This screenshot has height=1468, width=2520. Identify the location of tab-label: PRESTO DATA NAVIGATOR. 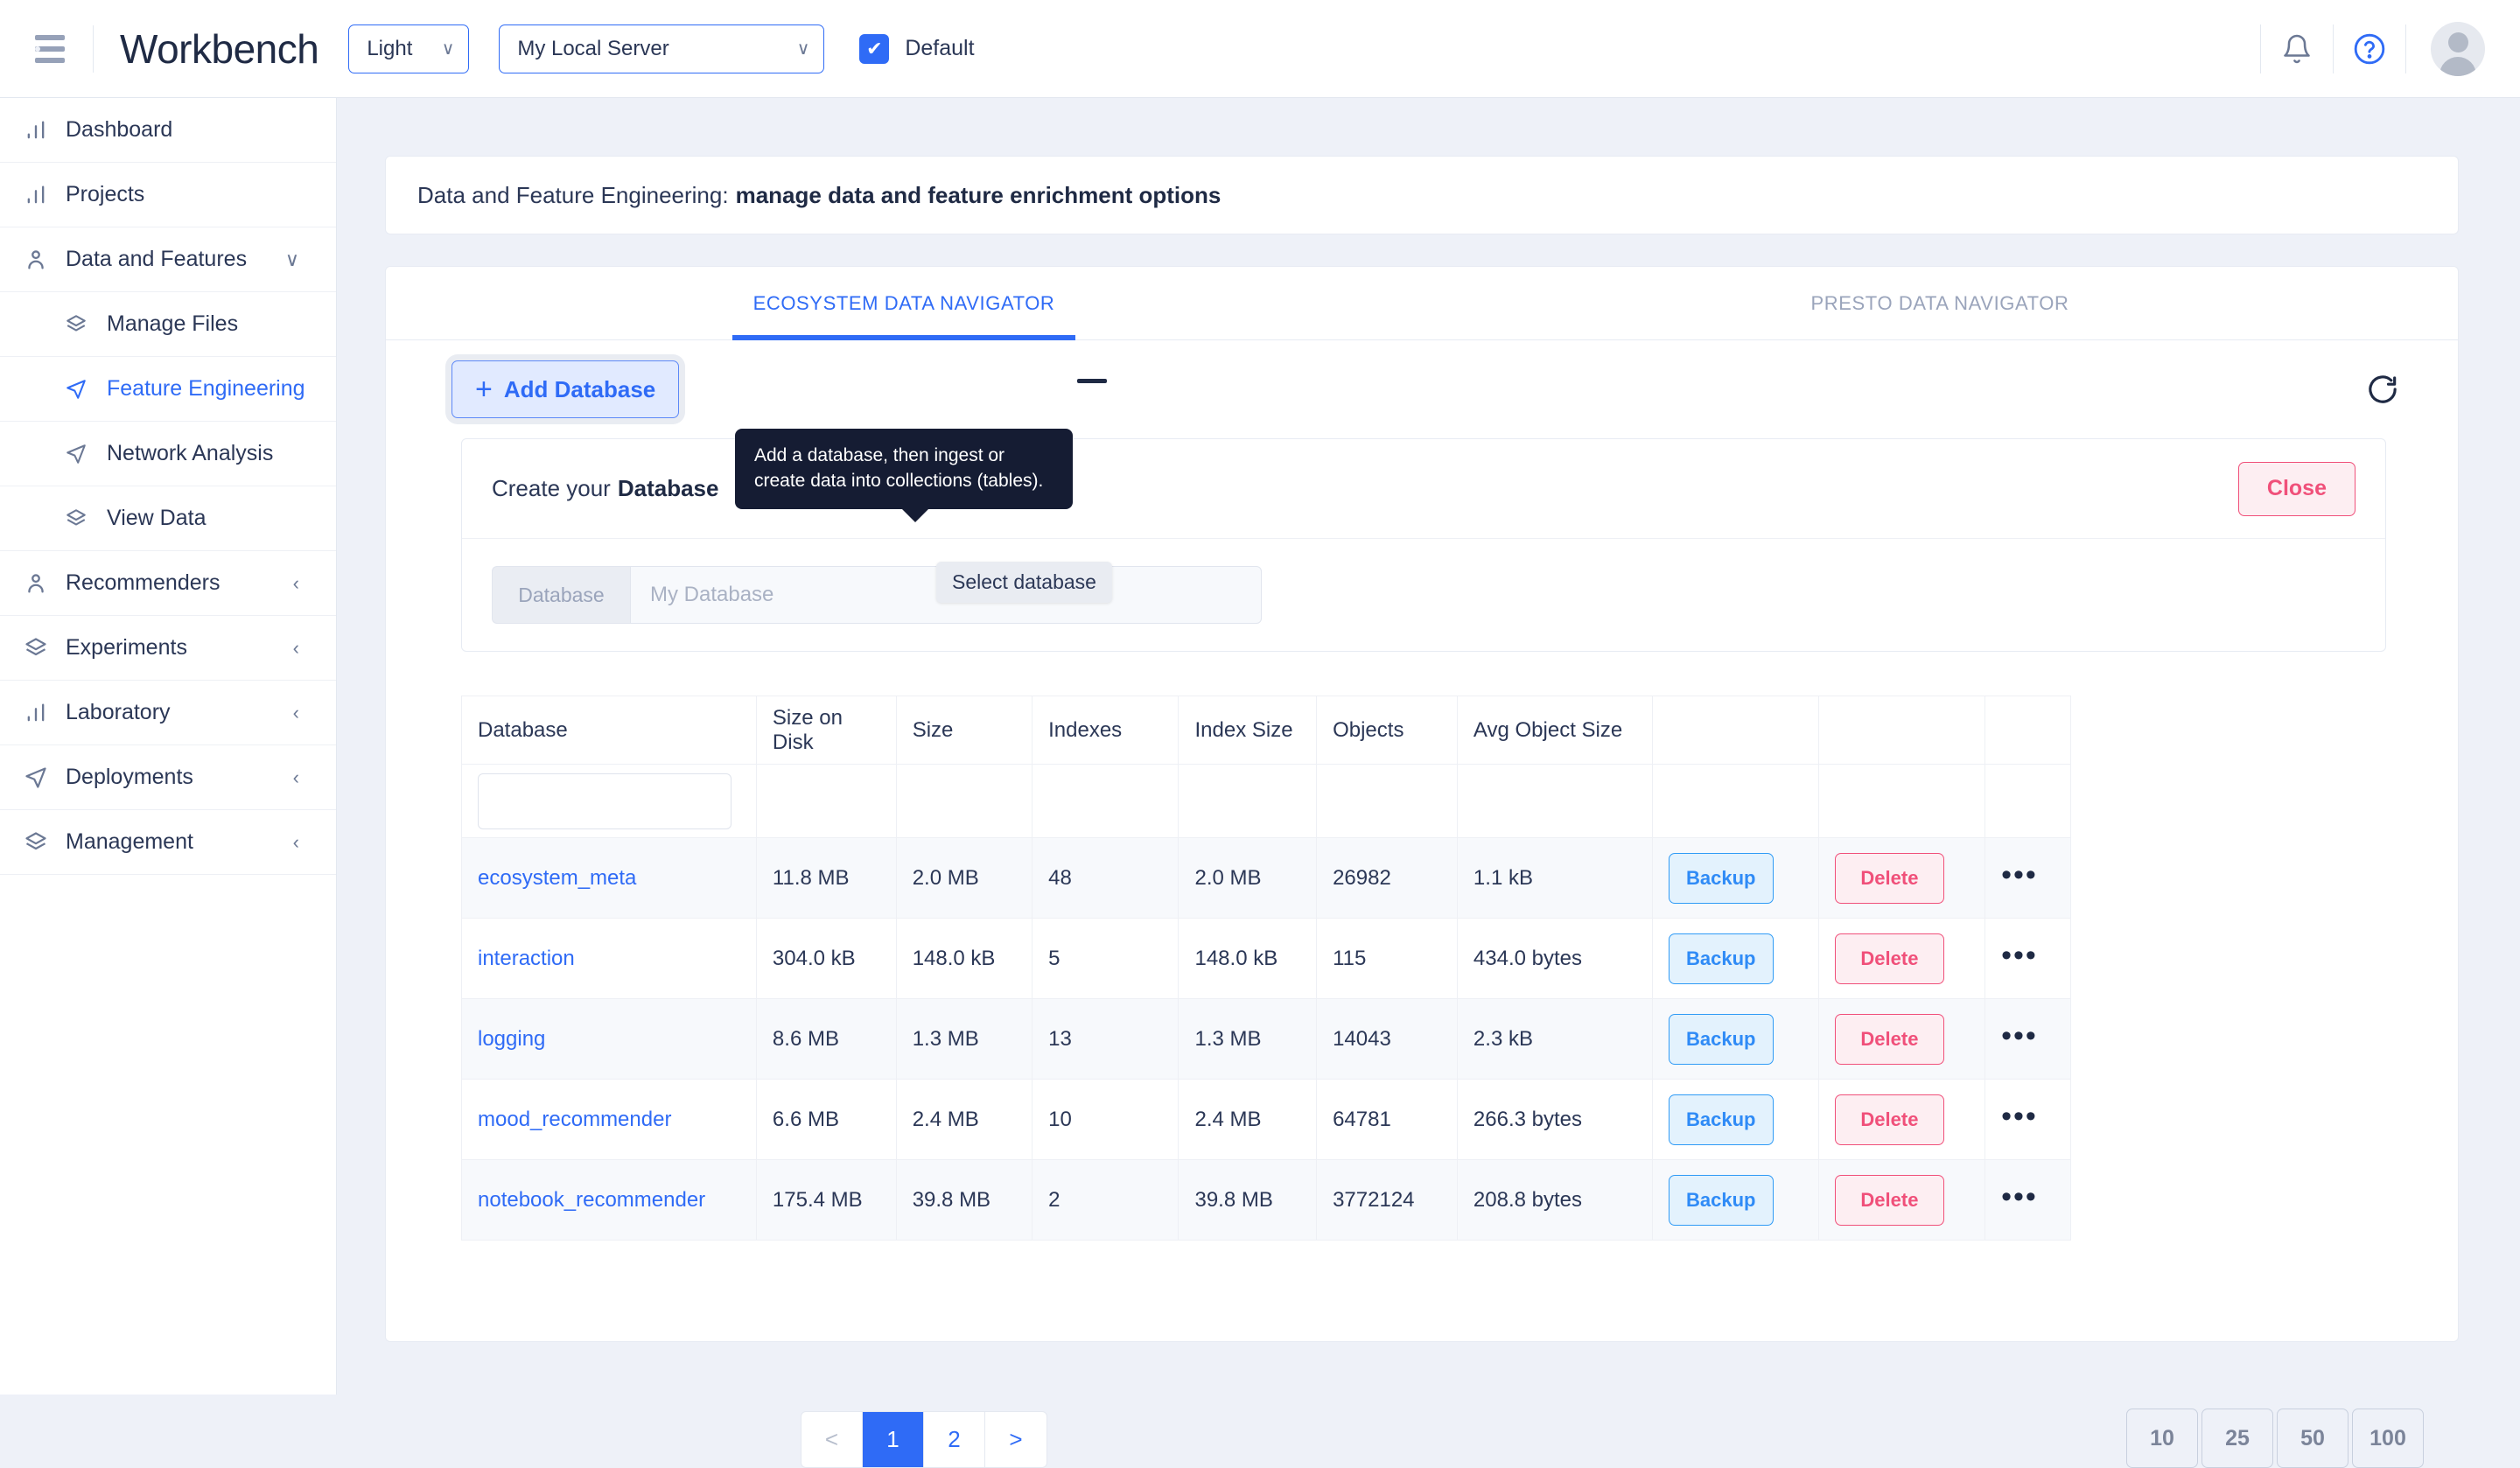
(1939, 302).